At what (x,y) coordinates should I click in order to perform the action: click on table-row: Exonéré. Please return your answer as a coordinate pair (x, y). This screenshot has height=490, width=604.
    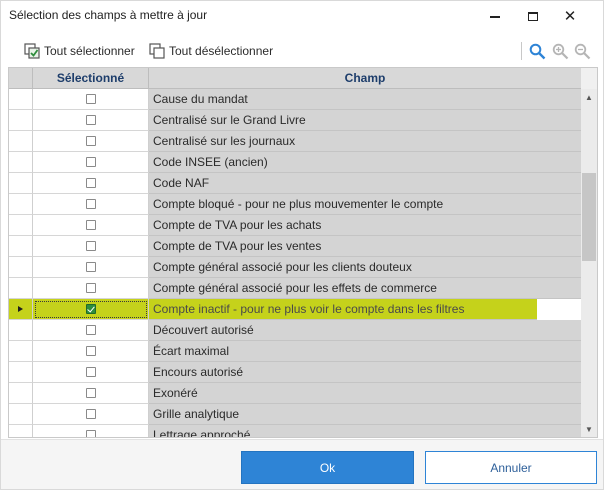
    Looking at the image, I should click on (295, 393).